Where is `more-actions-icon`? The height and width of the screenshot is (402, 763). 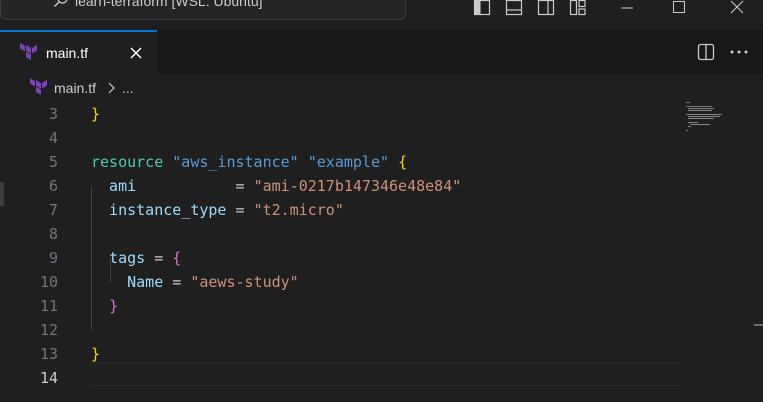
more-actions-icon is located at coordinates (739, 52).